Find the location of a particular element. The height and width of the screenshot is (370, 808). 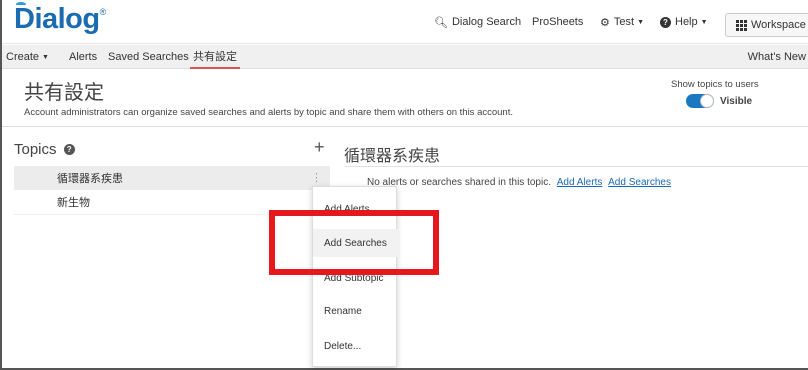

detail-divider is located at coordinates (576, 166).